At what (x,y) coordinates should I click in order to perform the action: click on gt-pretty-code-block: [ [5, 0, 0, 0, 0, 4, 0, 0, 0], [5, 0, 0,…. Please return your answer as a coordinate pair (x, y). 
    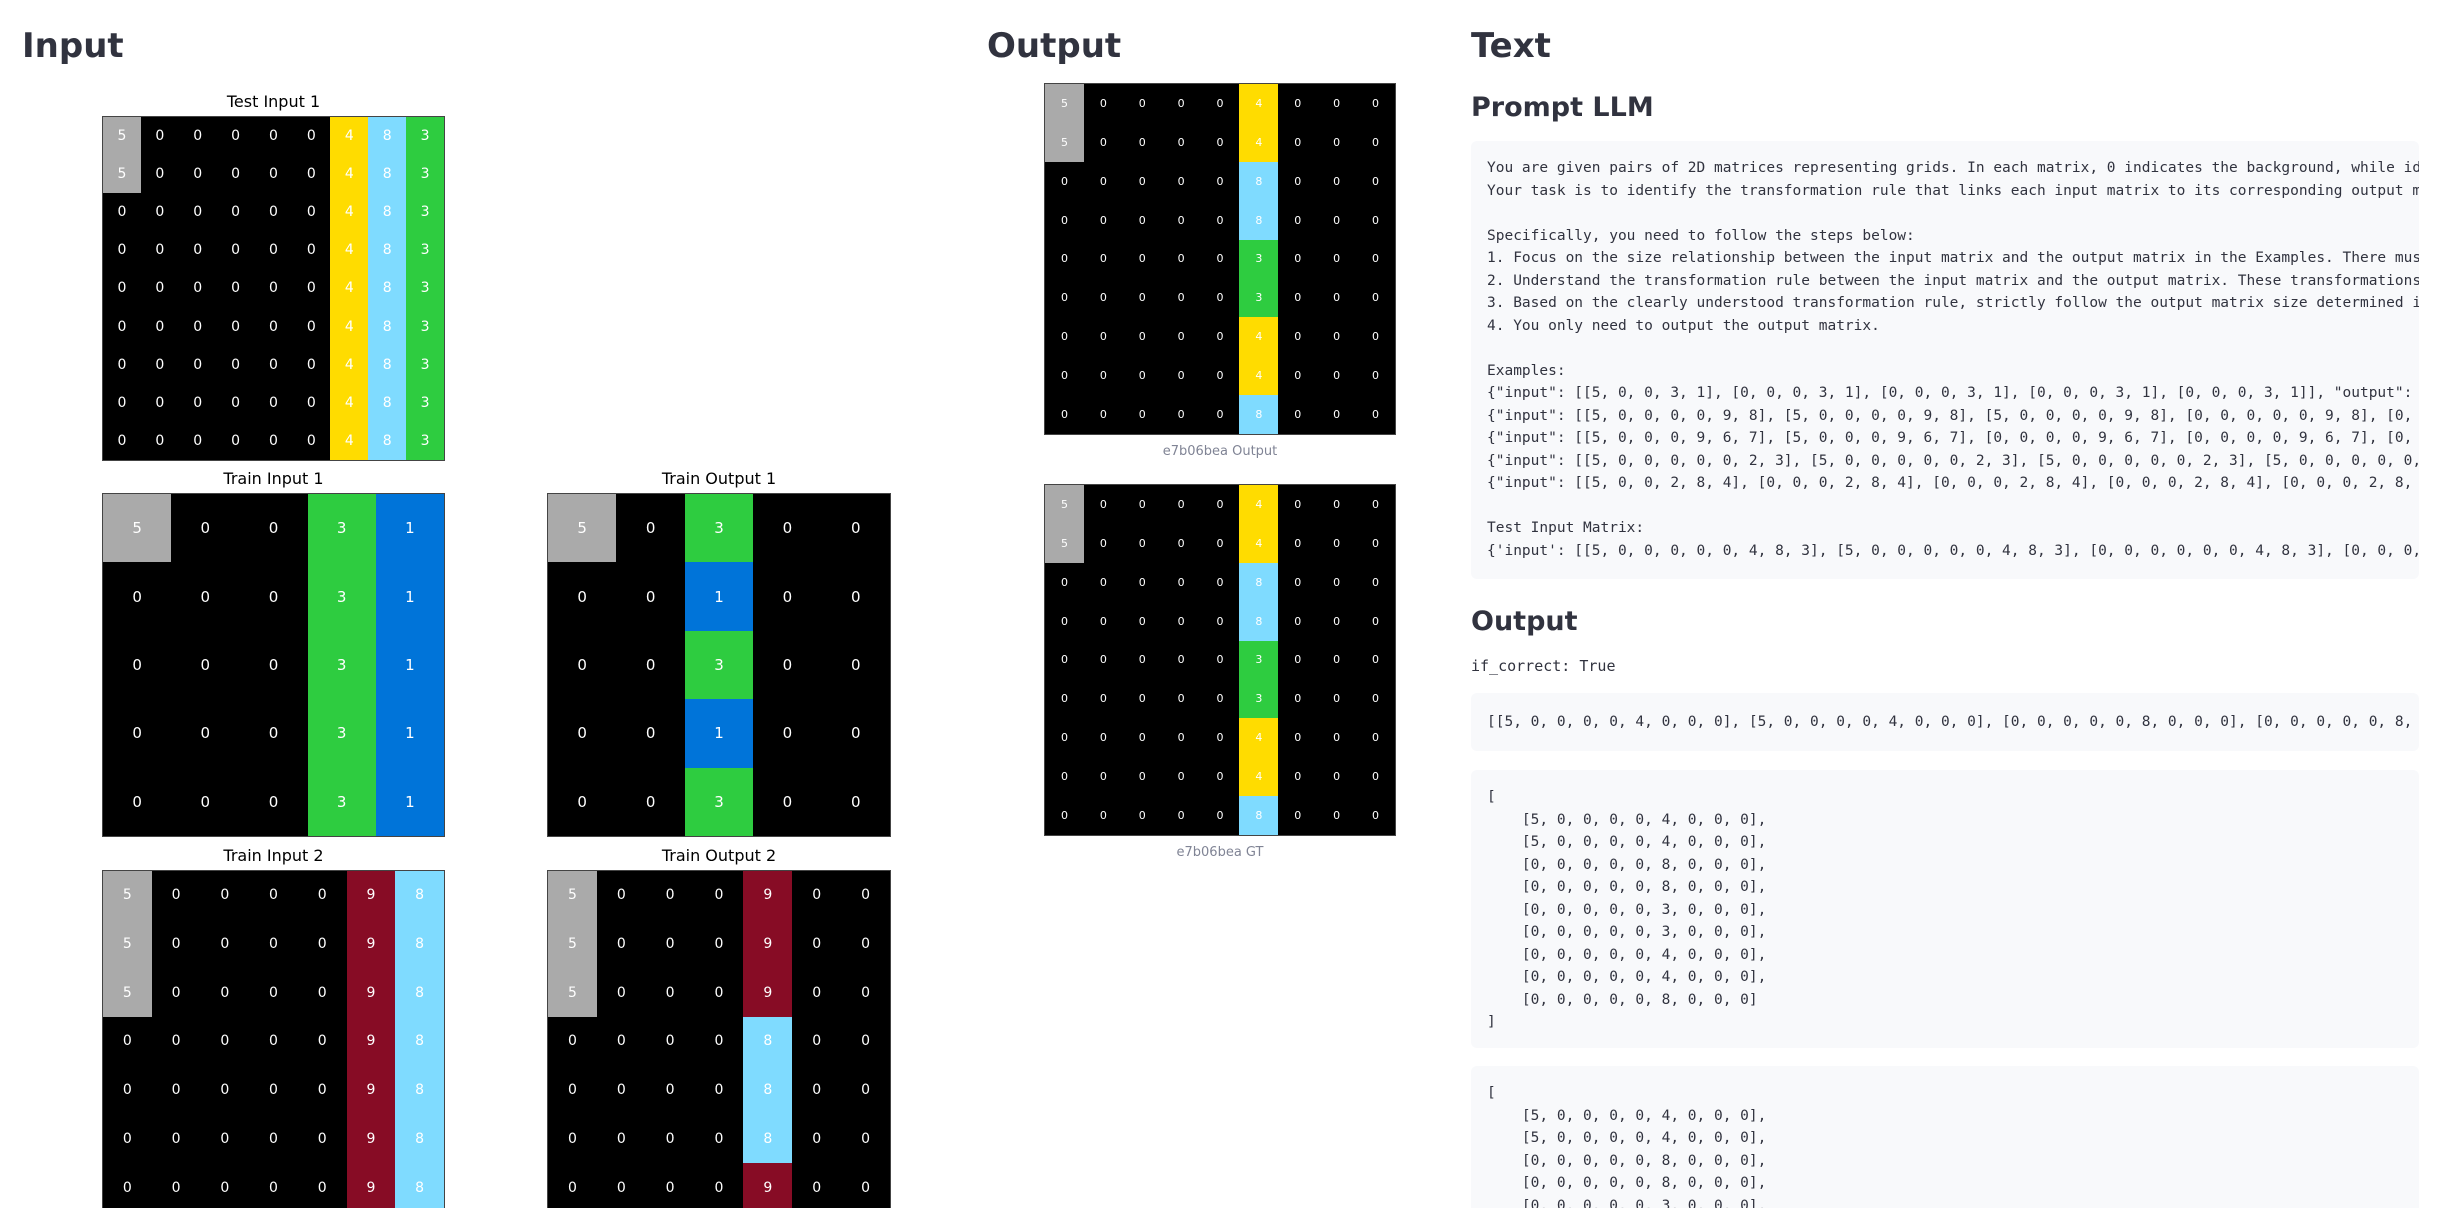
    Looking at the image, I should click on (1945, 1137).